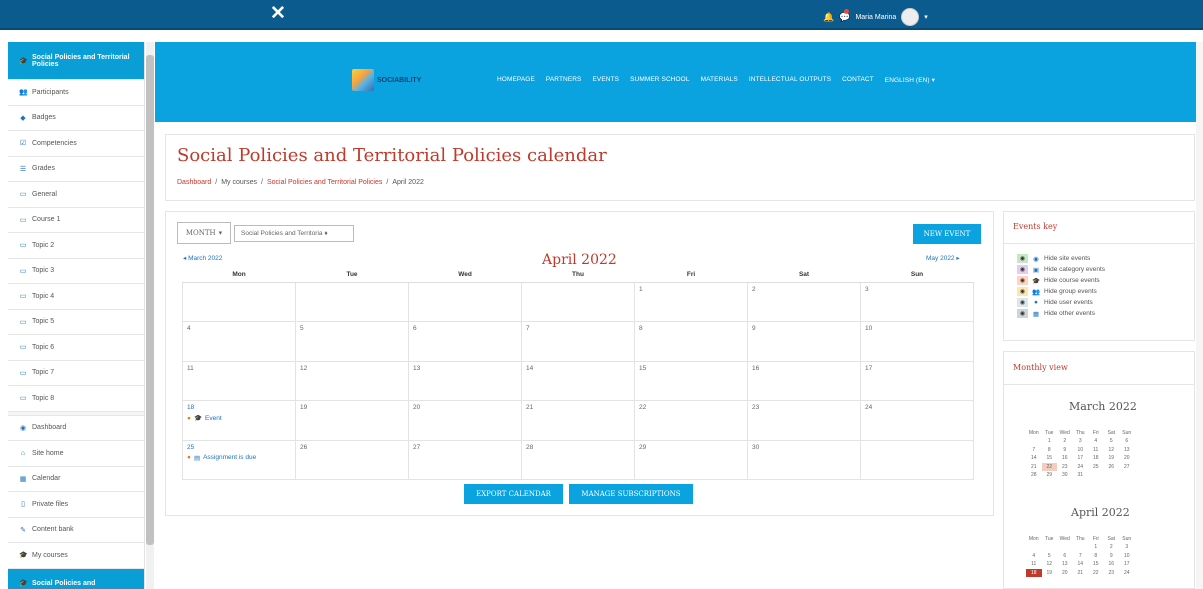  I want to click on day-cell: 17, so click(917, 380).